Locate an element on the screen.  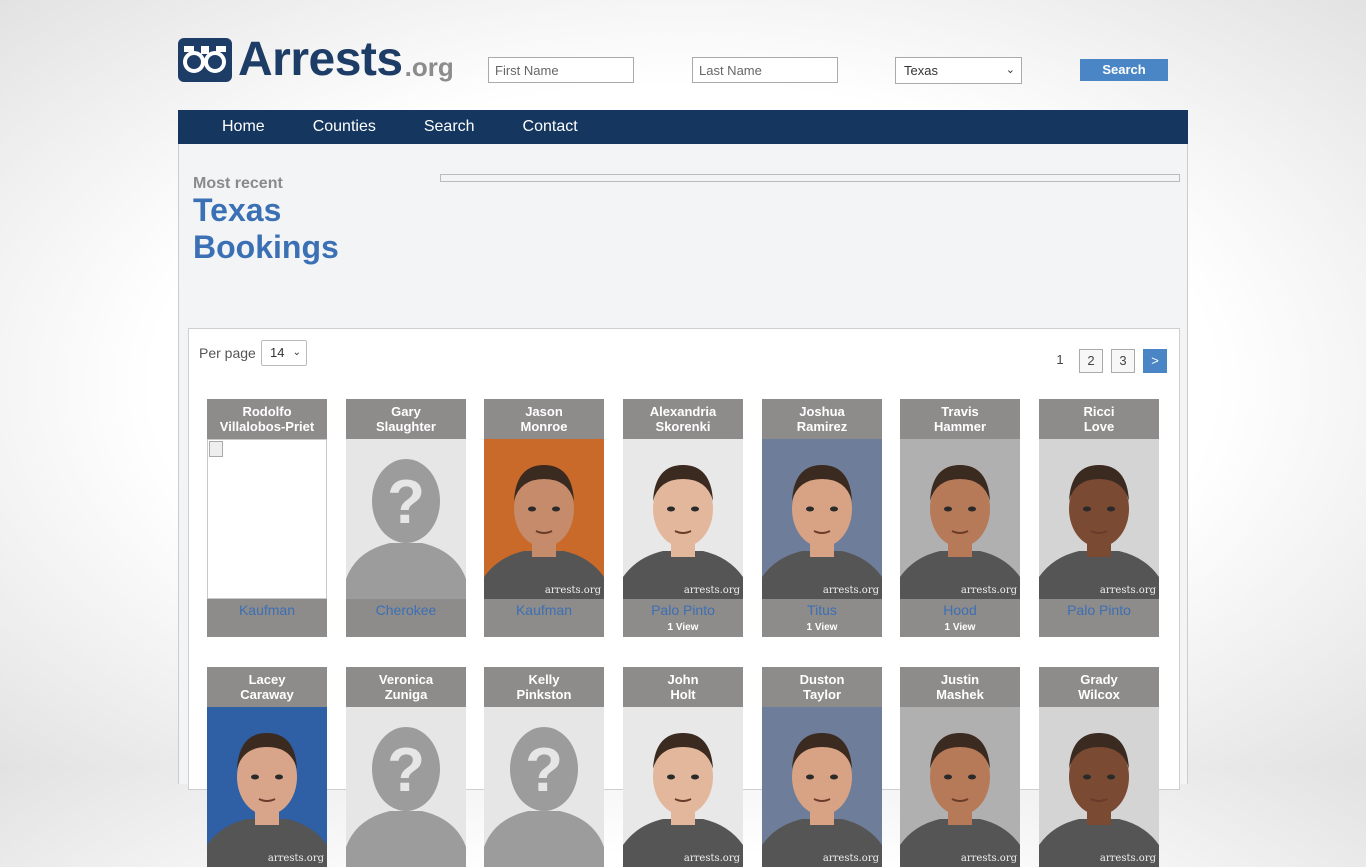
page-title-line2: Bookings is located at coordinates (266, 247).